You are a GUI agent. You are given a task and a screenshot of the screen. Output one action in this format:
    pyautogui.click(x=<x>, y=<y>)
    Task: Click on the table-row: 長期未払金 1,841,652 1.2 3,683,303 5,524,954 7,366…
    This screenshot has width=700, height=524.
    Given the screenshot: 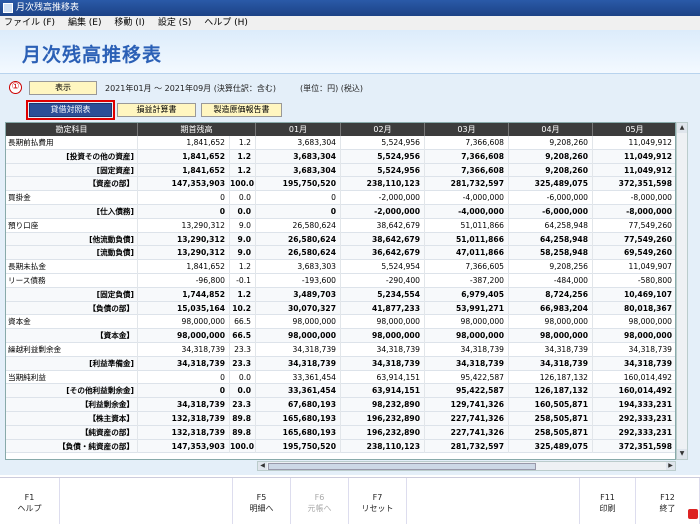 What is the action you would take?
    pyautogui.click(x=340, y=267)
    